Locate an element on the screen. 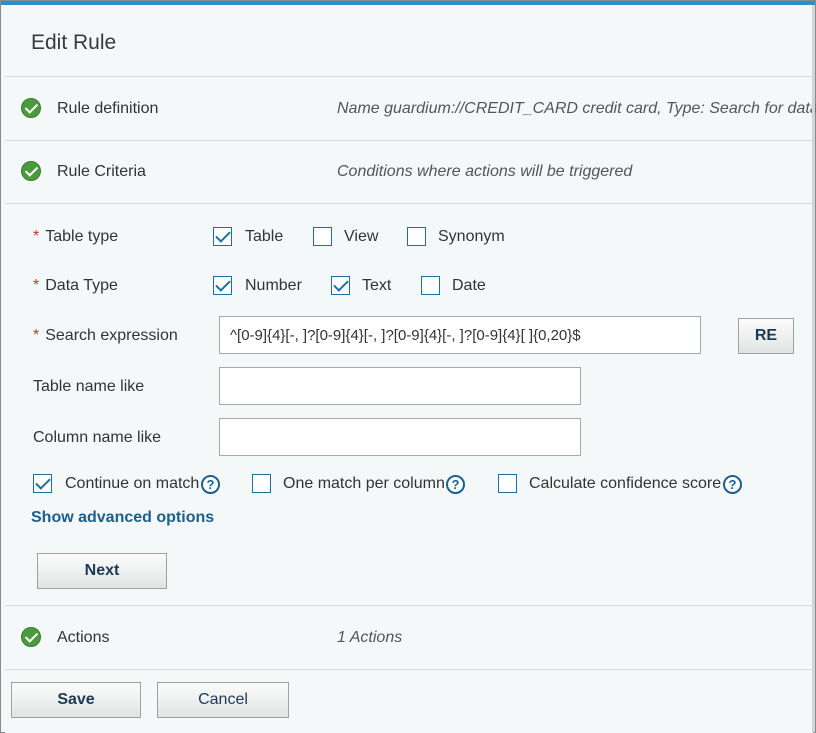 The width and height of the screenshot is (816, 733). date-checkbox-label: Date is located at coordinates (469, 285).